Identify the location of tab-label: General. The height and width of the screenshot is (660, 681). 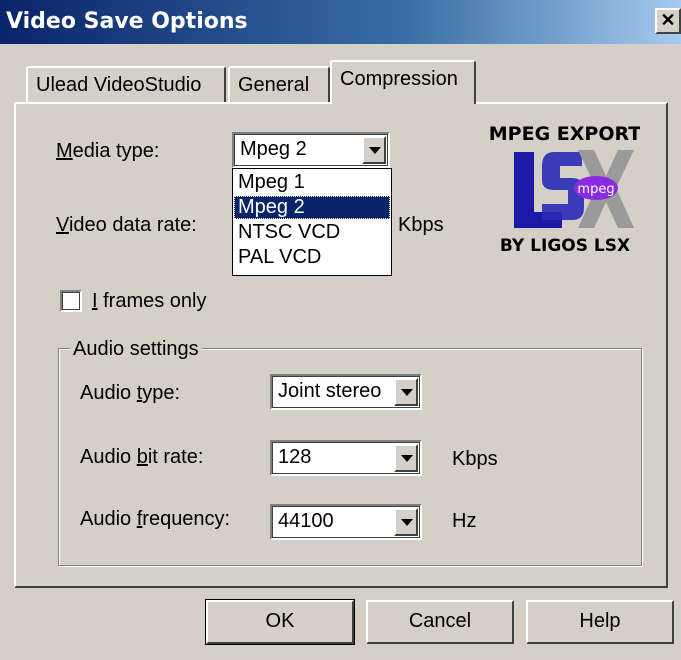
(274, 85).